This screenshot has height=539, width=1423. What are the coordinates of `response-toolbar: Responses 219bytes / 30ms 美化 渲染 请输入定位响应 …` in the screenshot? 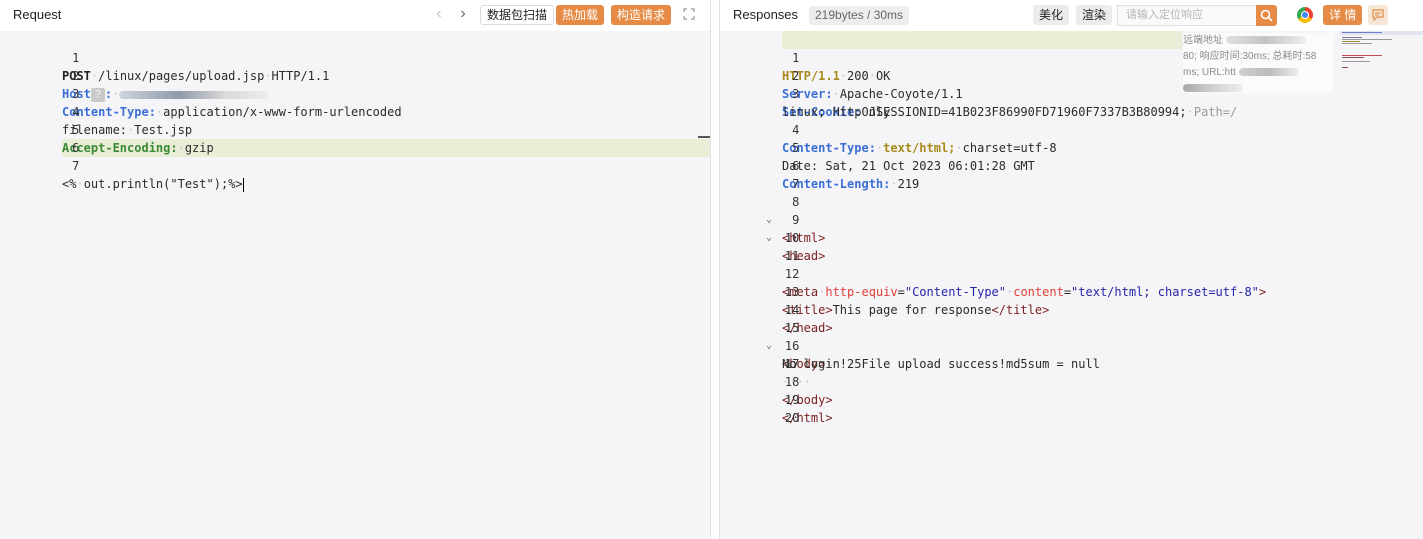 It's located at (1071, 15).